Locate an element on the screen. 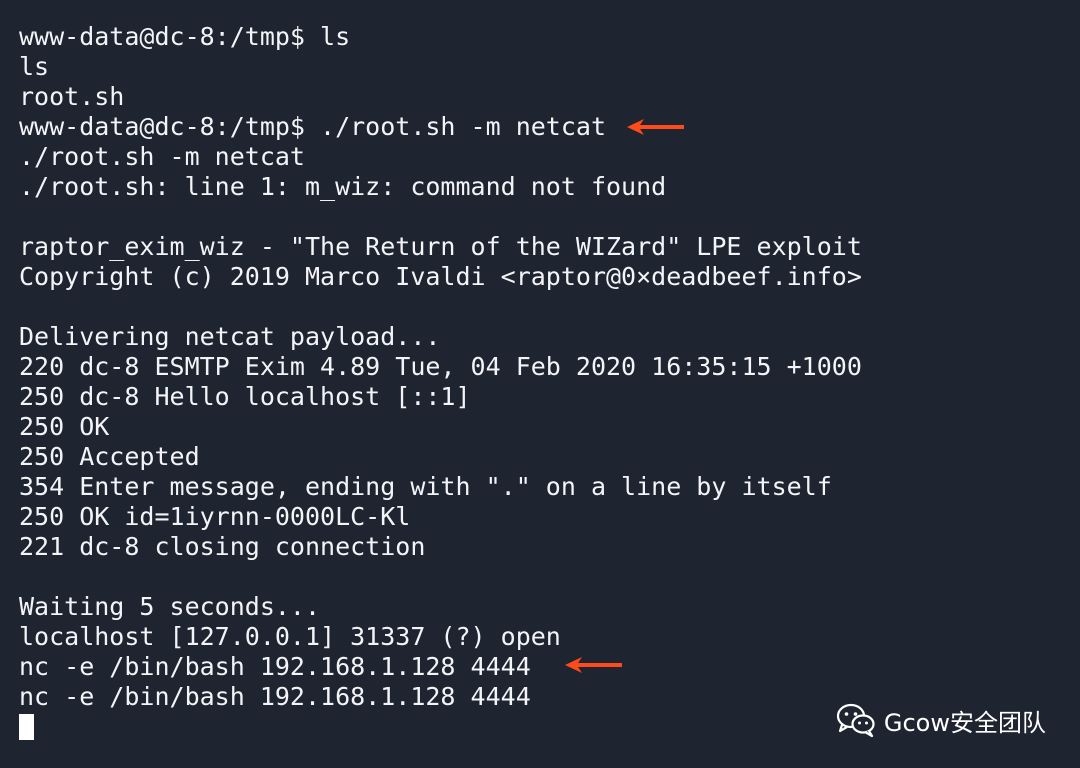 The height and width of the screenshot is (768, 1080). terminal-cursor is located at coordinates (26, 727).